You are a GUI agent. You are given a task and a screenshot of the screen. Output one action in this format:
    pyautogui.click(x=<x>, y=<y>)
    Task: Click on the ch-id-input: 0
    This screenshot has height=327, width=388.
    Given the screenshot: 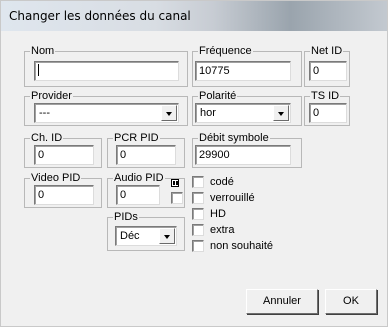 What is the action you would take?
    pyautogui.click(x=64, y=155)
    